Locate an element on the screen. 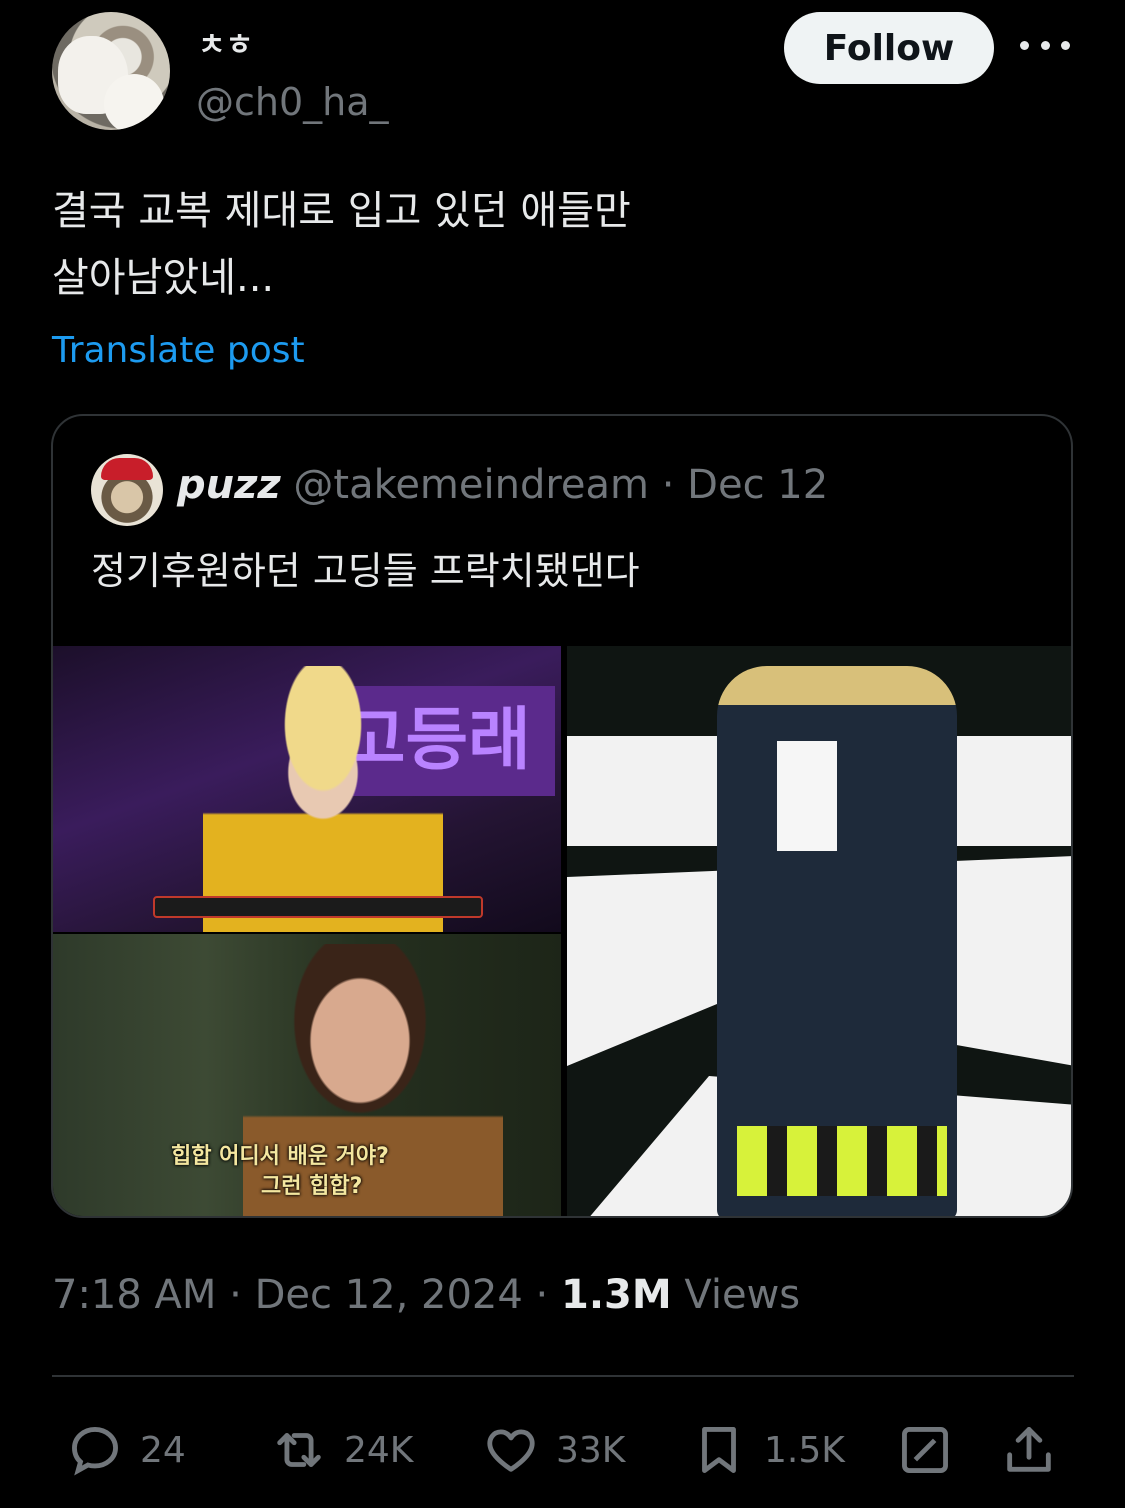 This screenshot has width=1125, height=1508. post-date: Dec 12, 2024 is located at coordinates (389, 1295).